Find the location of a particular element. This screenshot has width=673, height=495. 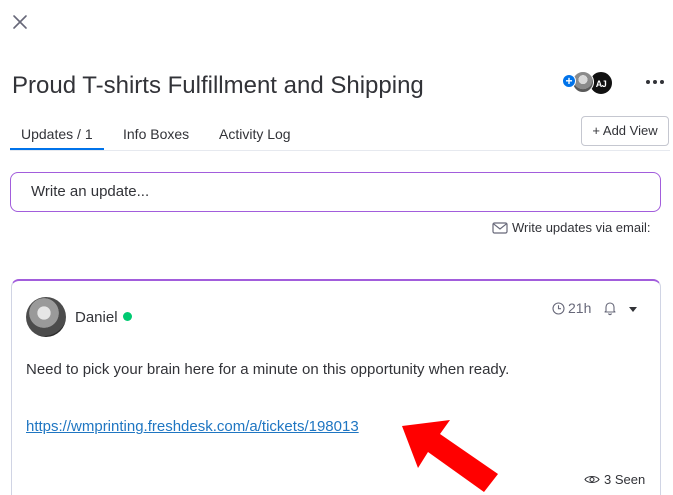

red-arrow-annotation is located at coordinates (450, 456).